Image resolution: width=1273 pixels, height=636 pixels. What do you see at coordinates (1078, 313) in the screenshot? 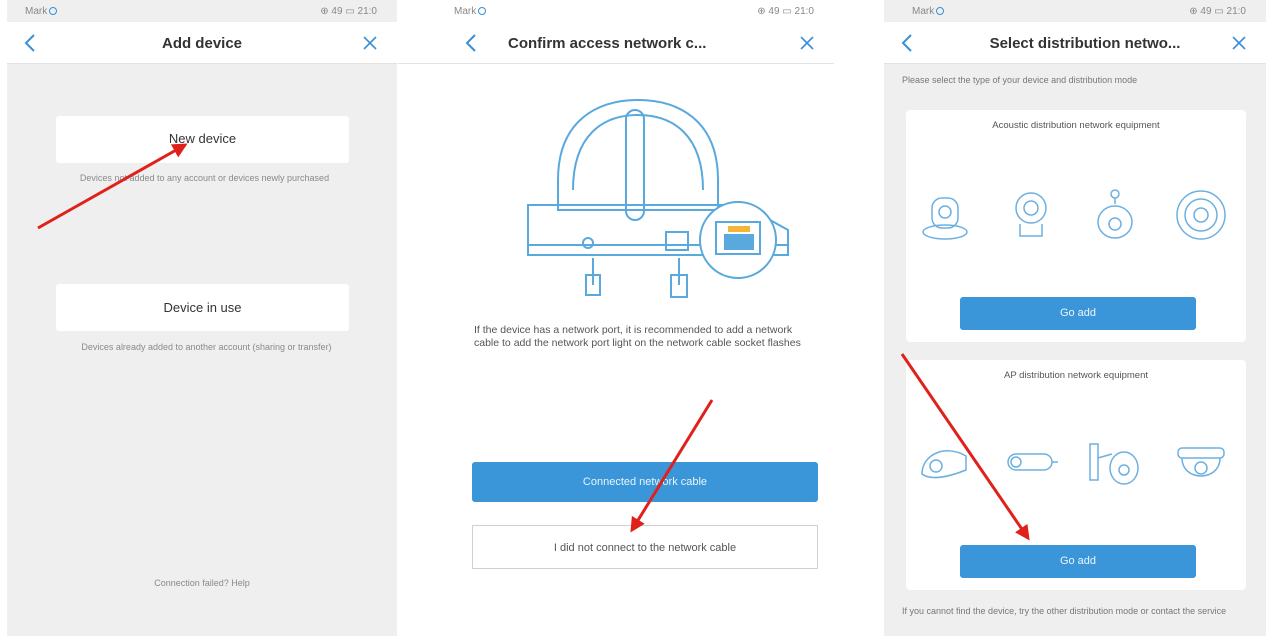
I see `go-add-acoustic-button: Go add` at bounding box center [1078, 313].